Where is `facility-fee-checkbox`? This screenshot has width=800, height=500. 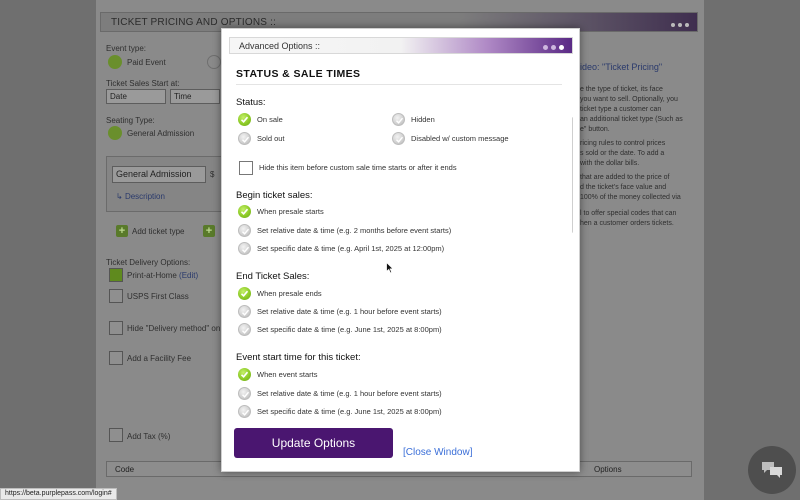
facility-fee-checkbox is located at coordinates (116, 358).